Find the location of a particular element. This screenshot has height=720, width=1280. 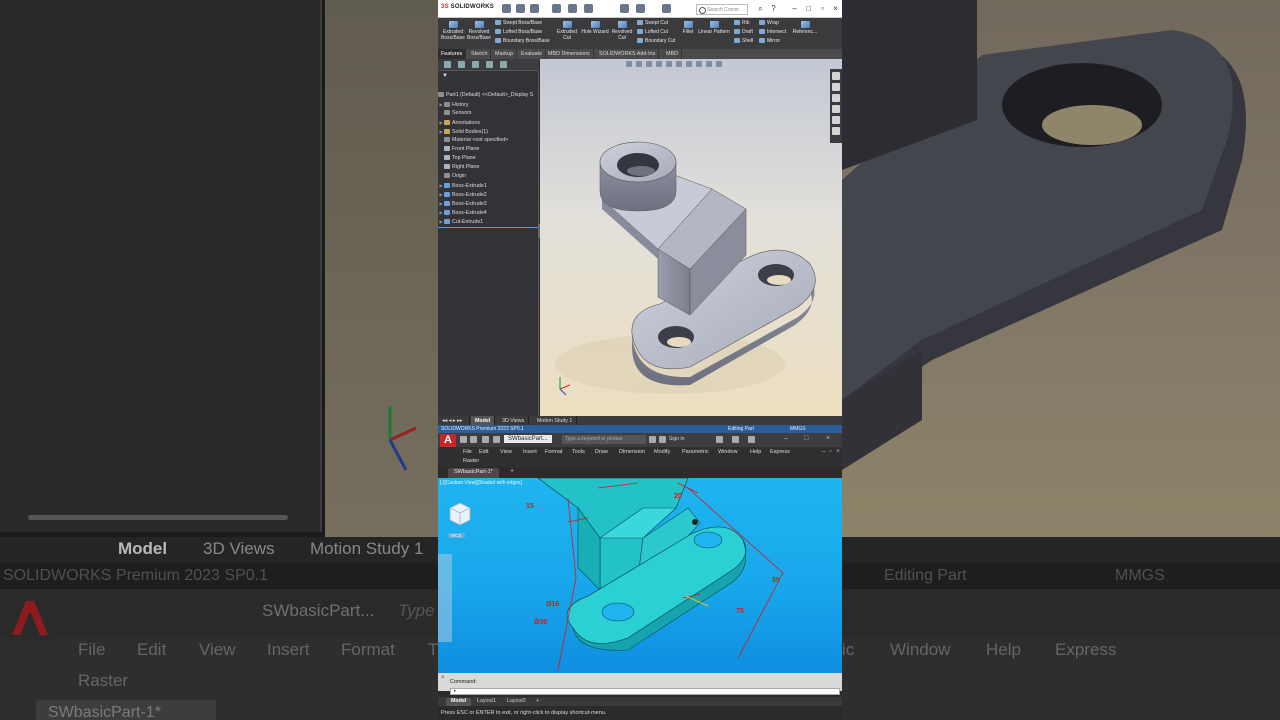

menu-modify: Modify is located at coordinates (662, 452).